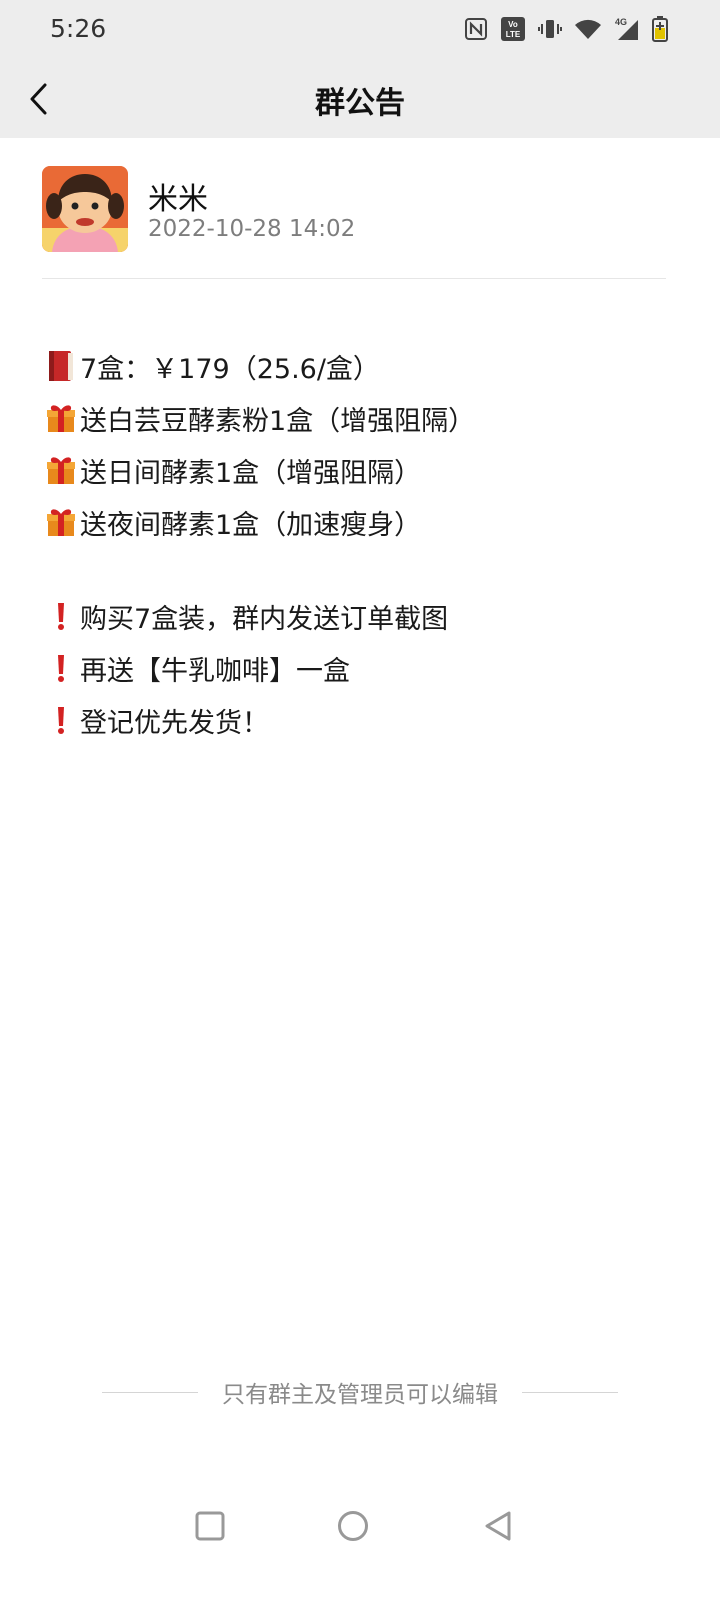 This screenshot has height=1600, width=720. I want to click on offer-line: 送白芸豆酵素粉1盒（增强阻隔）, so click(364, 418).